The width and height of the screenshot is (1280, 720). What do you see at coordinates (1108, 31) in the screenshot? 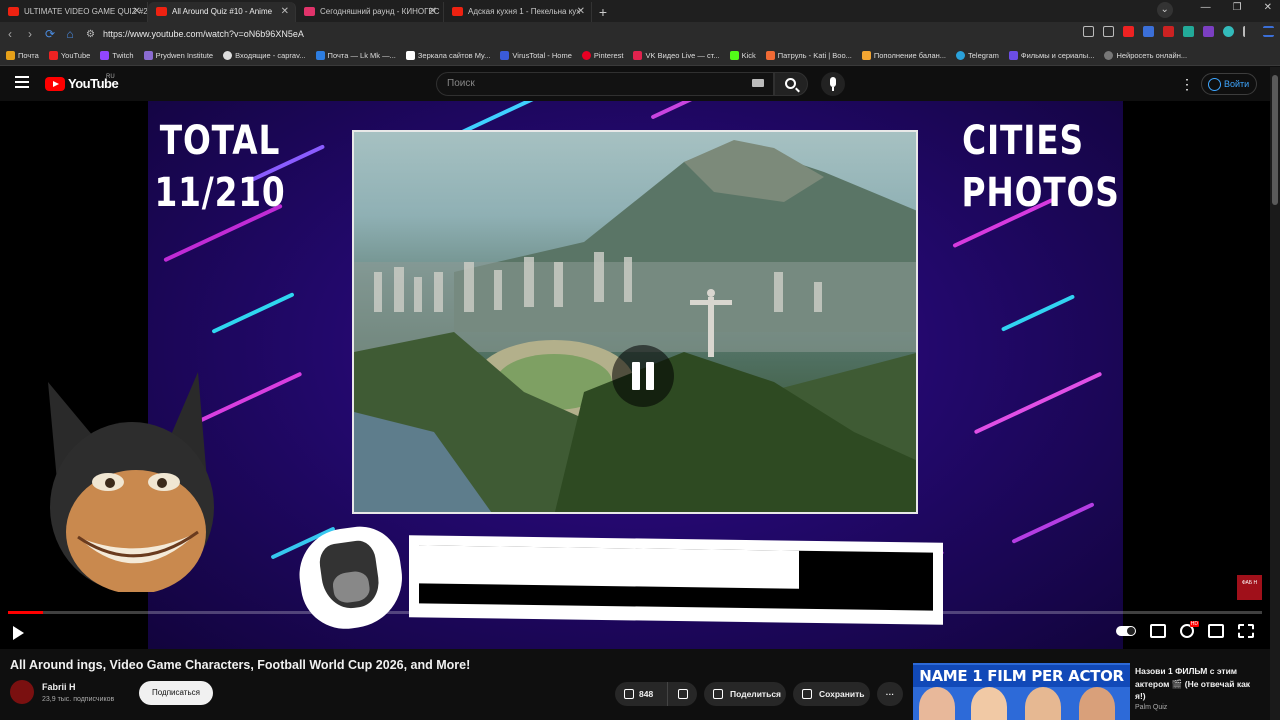
I see `bookmark-icon` at bounding box center [1108, 31].